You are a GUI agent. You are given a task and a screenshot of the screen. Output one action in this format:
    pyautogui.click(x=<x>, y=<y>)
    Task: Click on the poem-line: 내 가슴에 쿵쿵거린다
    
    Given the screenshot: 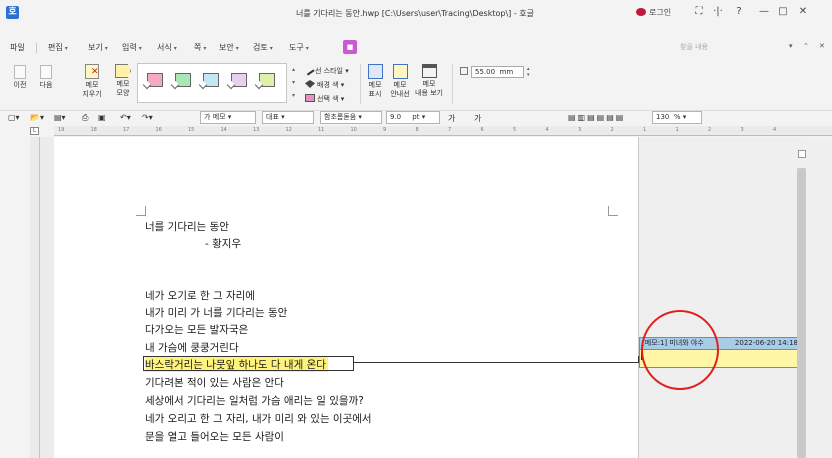 What is the action you would take?
    pyautogui.click(x=192, y=347)
    